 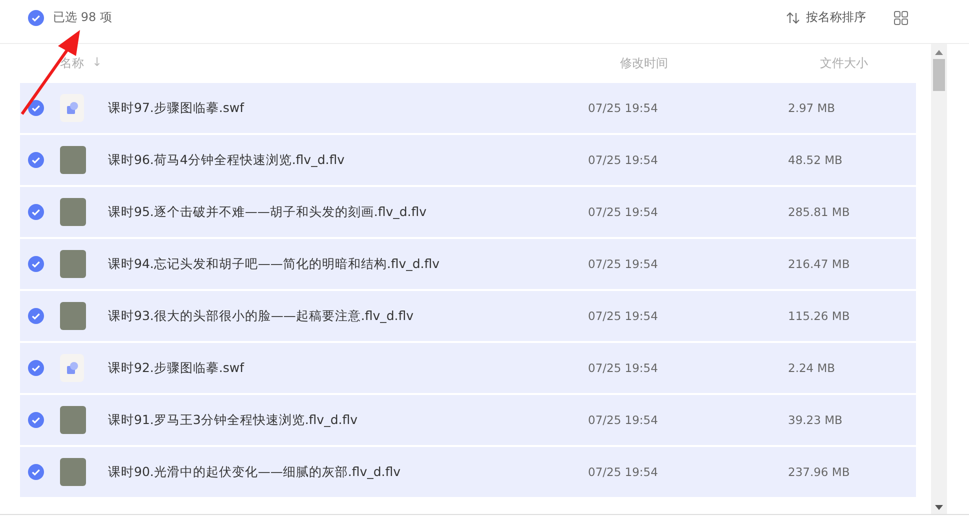 I want to click on file-name: 课时92.步骤图临摹.swf, so click(x=348, y=368).